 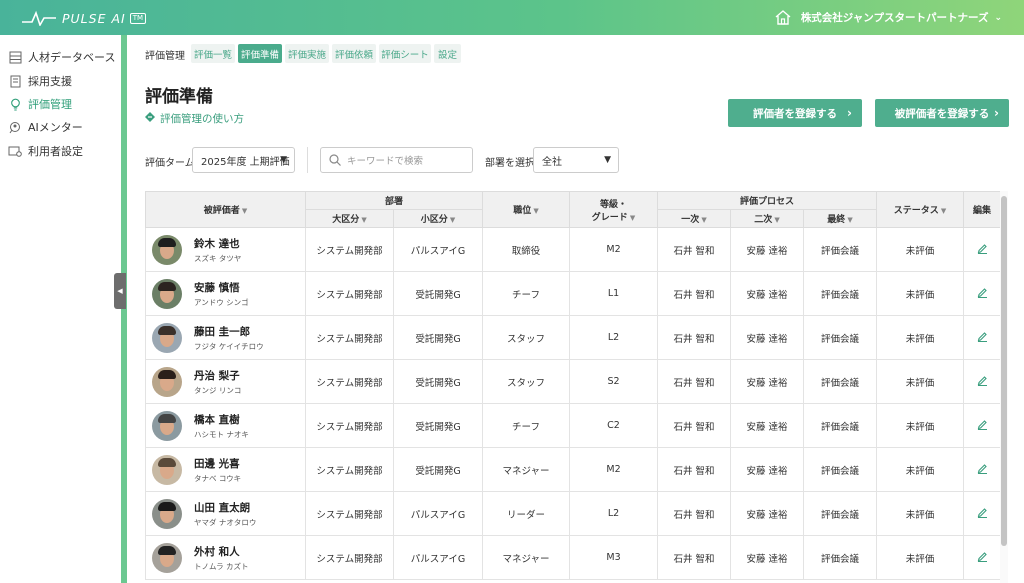 I want to click on sidebar-item-database: 人材データベース, so click(x=61, y=57).